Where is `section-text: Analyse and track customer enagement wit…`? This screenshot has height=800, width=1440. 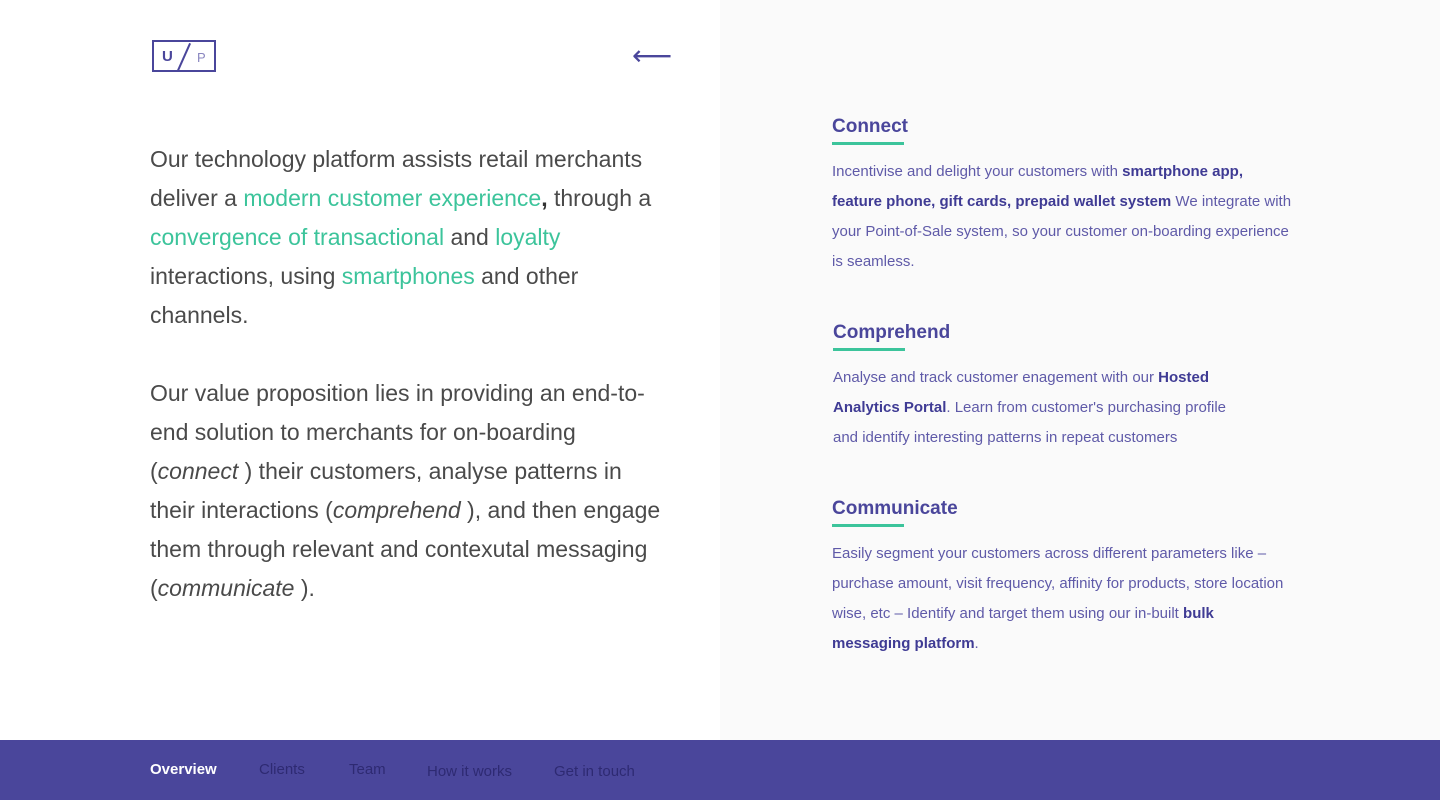
section-text: Analyse and track customer enagement wit… is located at coordinates (996, 377).